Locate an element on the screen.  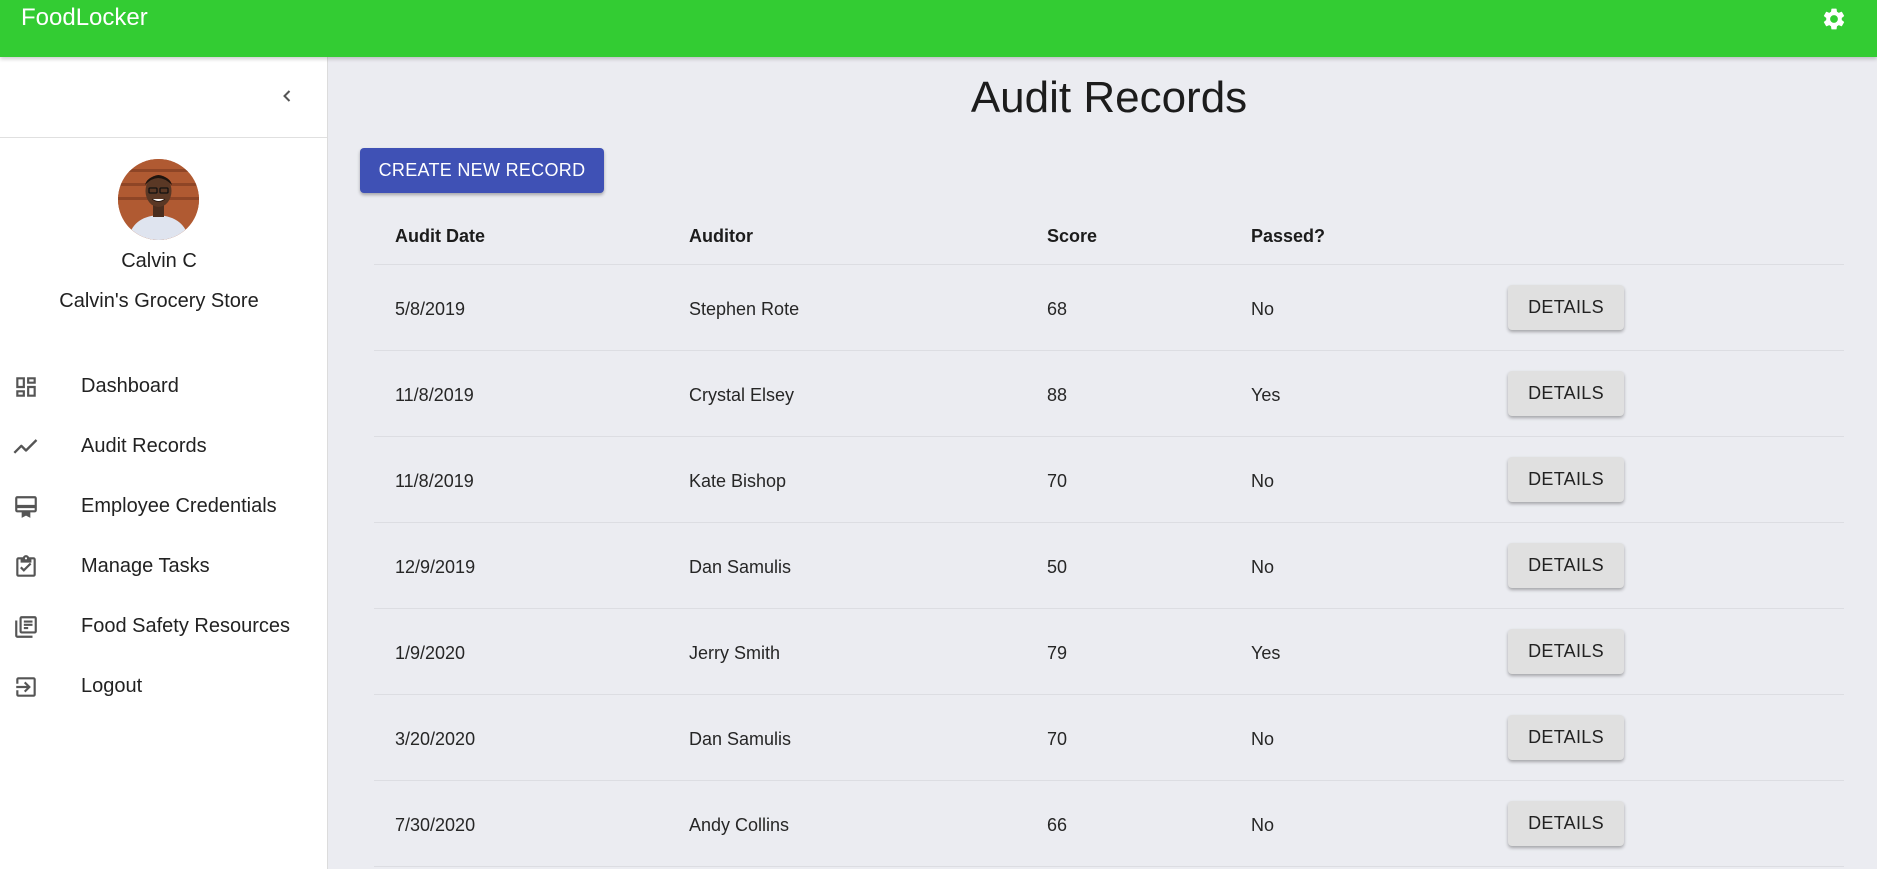
gear-icon is located at coordinates (1834, 19).